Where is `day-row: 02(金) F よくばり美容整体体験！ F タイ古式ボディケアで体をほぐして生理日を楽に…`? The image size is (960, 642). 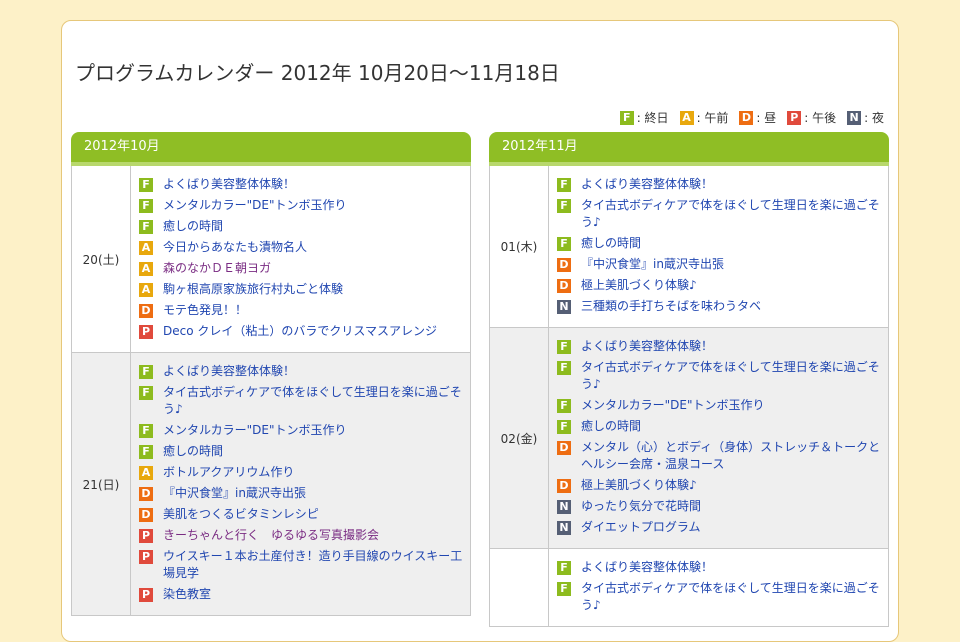 day-row: 02(金) F よくばり美容整体体験！ F タイ古式ボディケアで体をほぐして生理日を楽に… is located at coordinates (689, 438).